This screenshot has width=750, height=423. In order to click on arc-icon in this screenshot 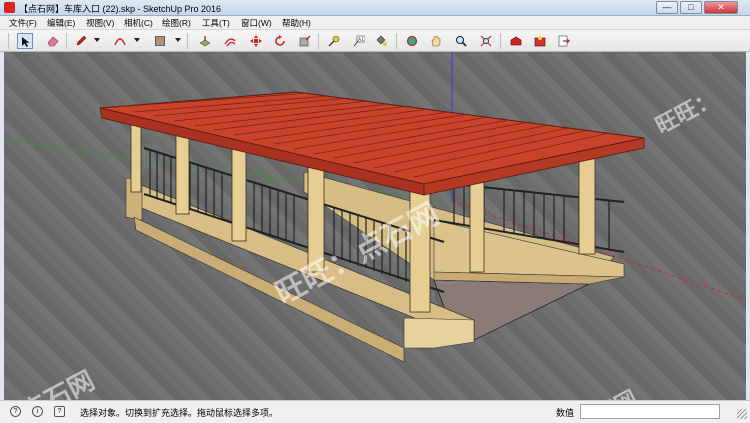, I will do `click(120, 42)`.